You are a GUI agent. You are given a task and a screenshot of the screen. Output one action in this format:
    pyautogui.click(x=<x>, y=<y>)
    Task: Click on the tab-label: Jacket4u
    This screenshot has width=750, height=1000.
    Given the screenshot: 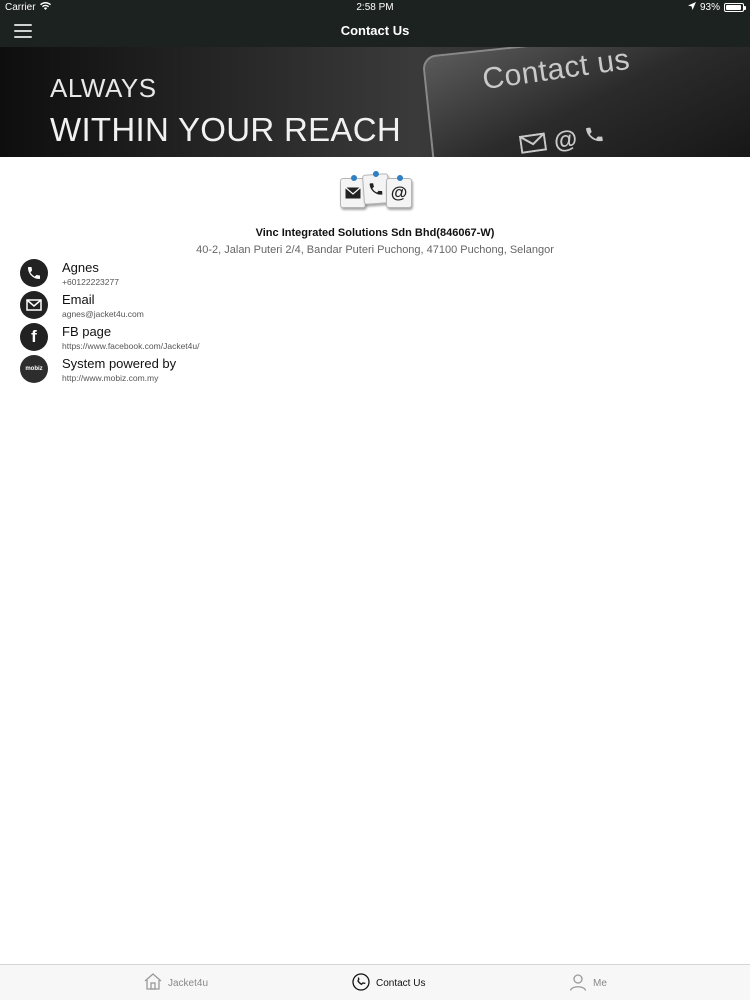 What is the action you would take?
    pyautogui.click(x=188, y=983)
    